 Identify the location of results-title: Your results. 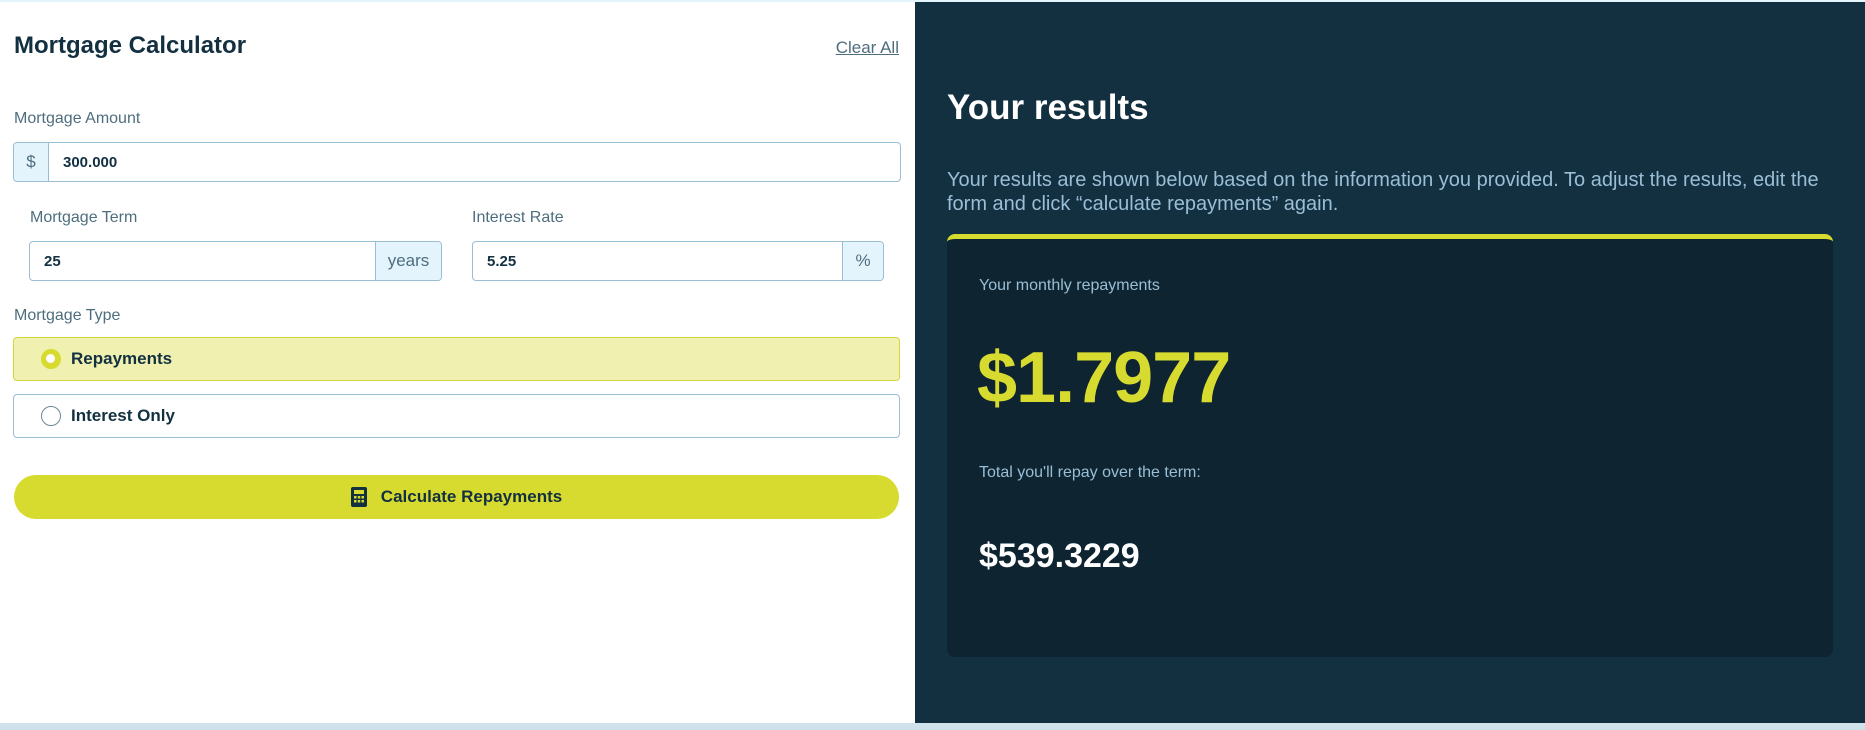
(1048, 107).